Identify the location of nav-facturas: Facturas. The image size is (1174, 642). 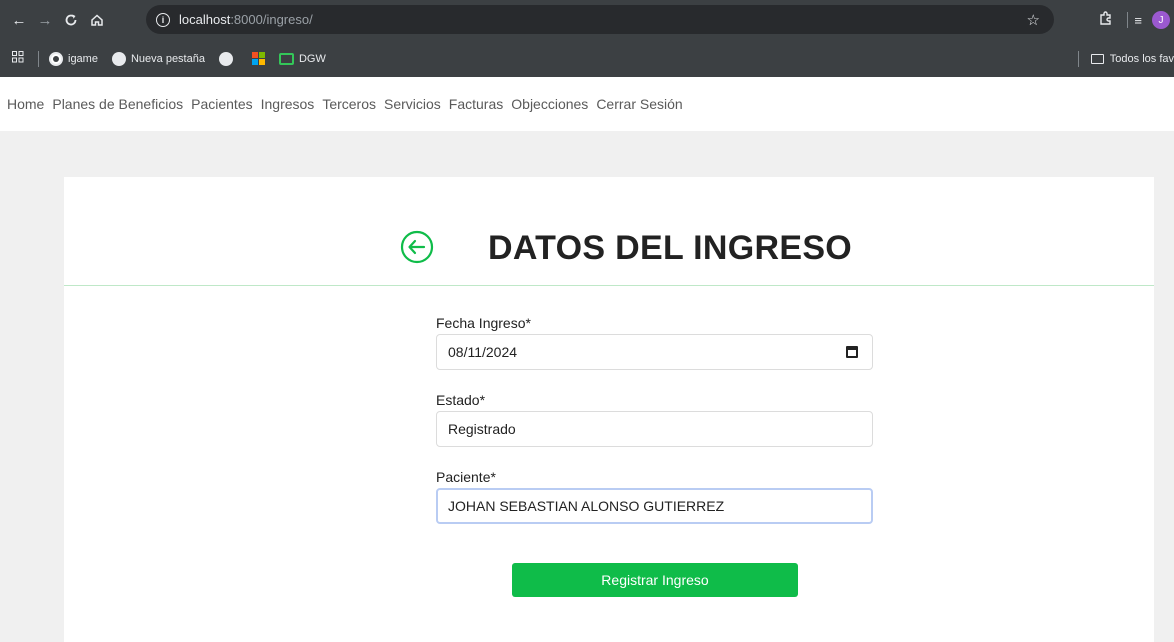
(476, 104).